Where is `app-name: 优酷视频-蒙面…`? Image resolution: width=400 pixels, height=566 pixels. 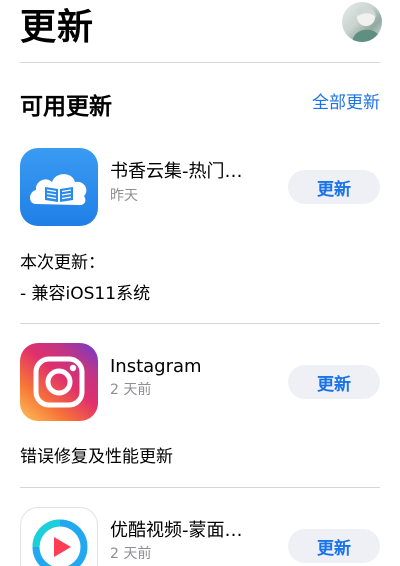 app-name: 优酷视频-蒙面… is located at coordinates (190, 531).